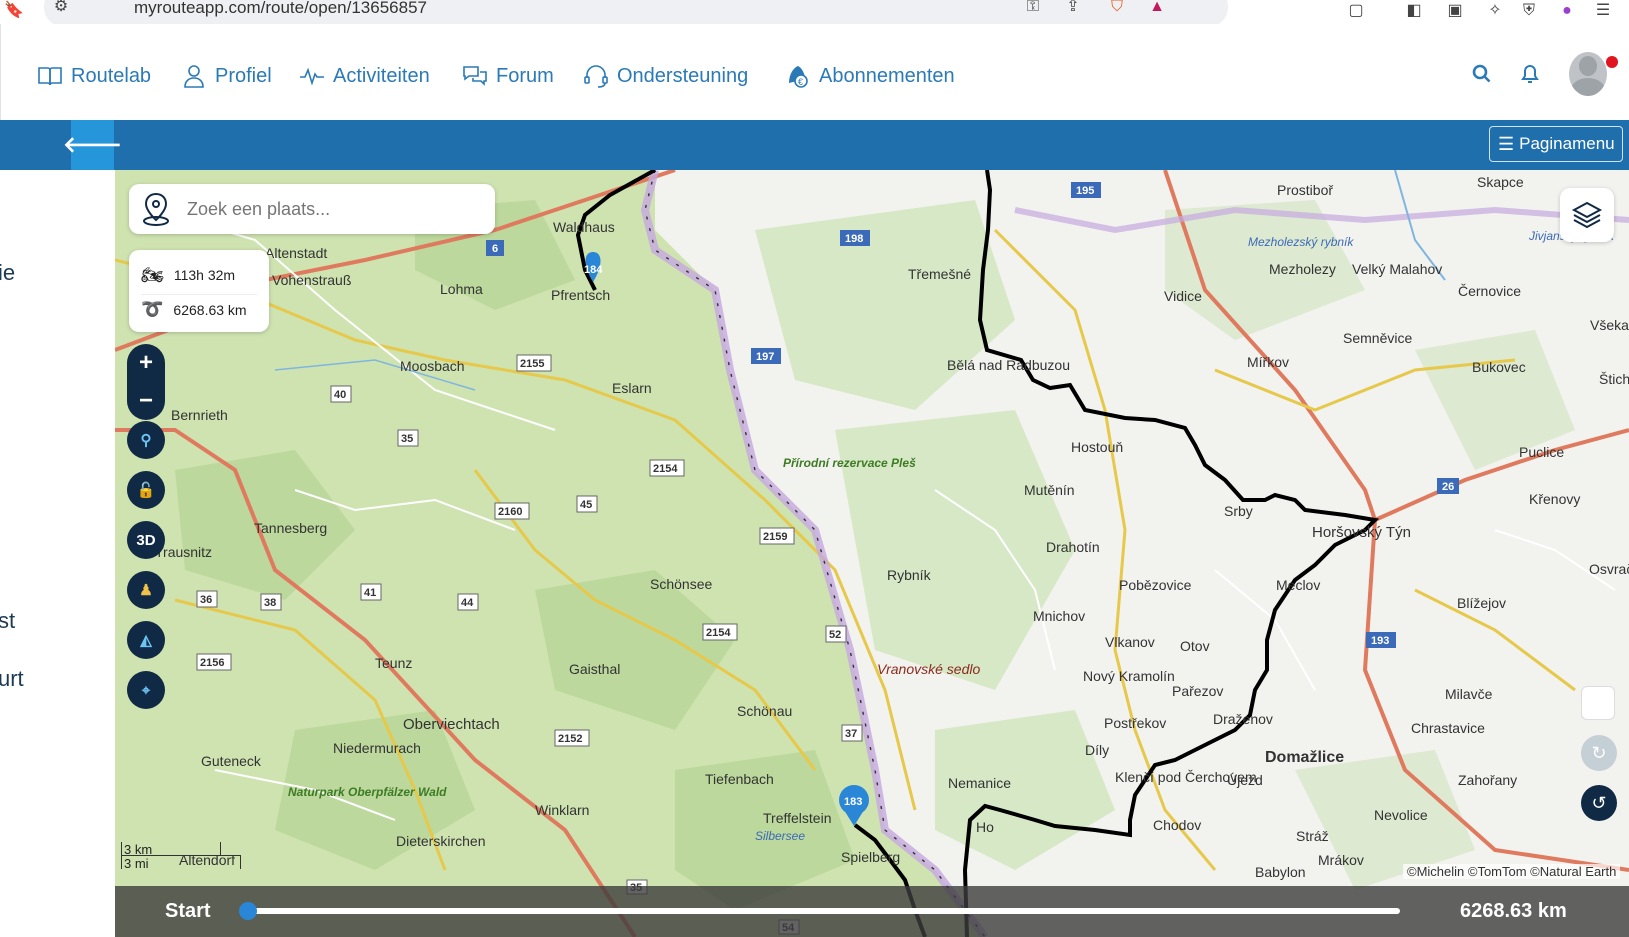 Image resolution: width=1629 pixels, height=937 pixels. Describe the element at coordinates (1304, 757) in the screenshot. I see `map-label: Domažlice` at that location.